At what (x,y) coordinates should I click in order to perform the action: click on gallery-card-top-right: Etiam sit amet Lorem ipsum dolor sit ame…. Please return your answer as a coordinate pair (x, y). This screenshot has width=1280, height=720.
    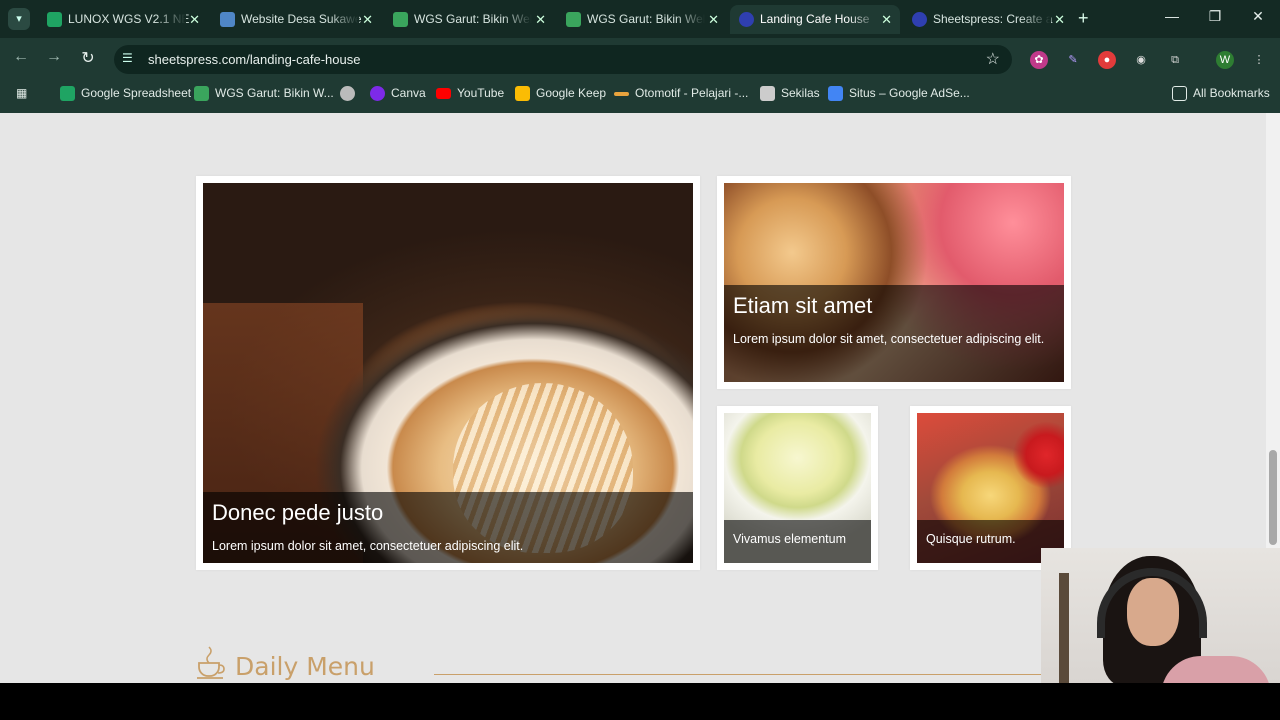
    Looking at the image, I should click on (894, 282).